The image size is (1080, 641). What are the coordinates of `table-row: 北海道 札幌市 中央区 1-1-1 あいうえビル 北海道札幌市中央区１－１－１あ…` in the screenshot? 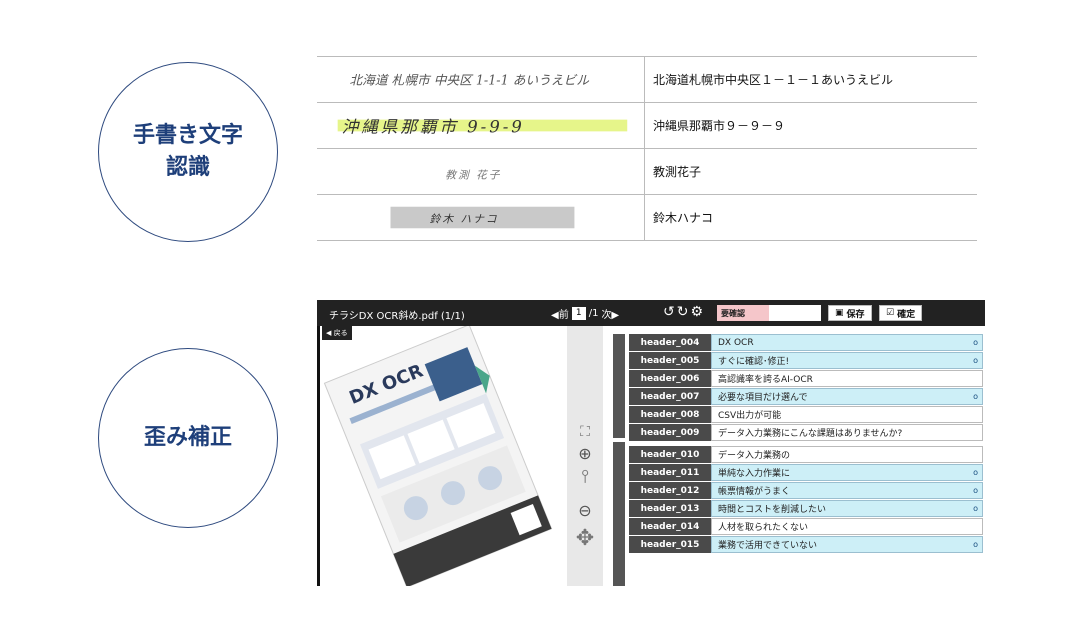 It's located at (647, 80).